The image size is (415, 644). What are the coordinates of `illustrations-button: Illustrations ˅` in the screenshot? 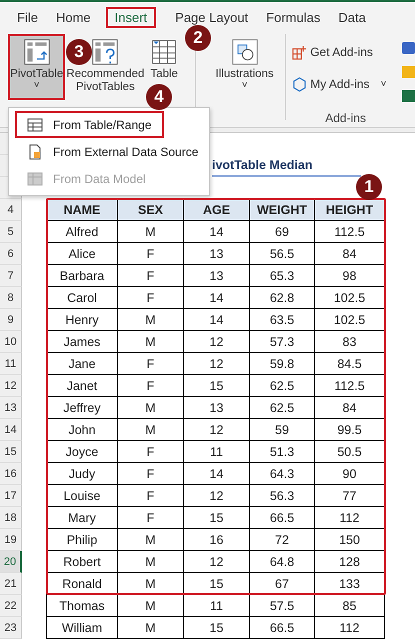 It's located at (245, 63).